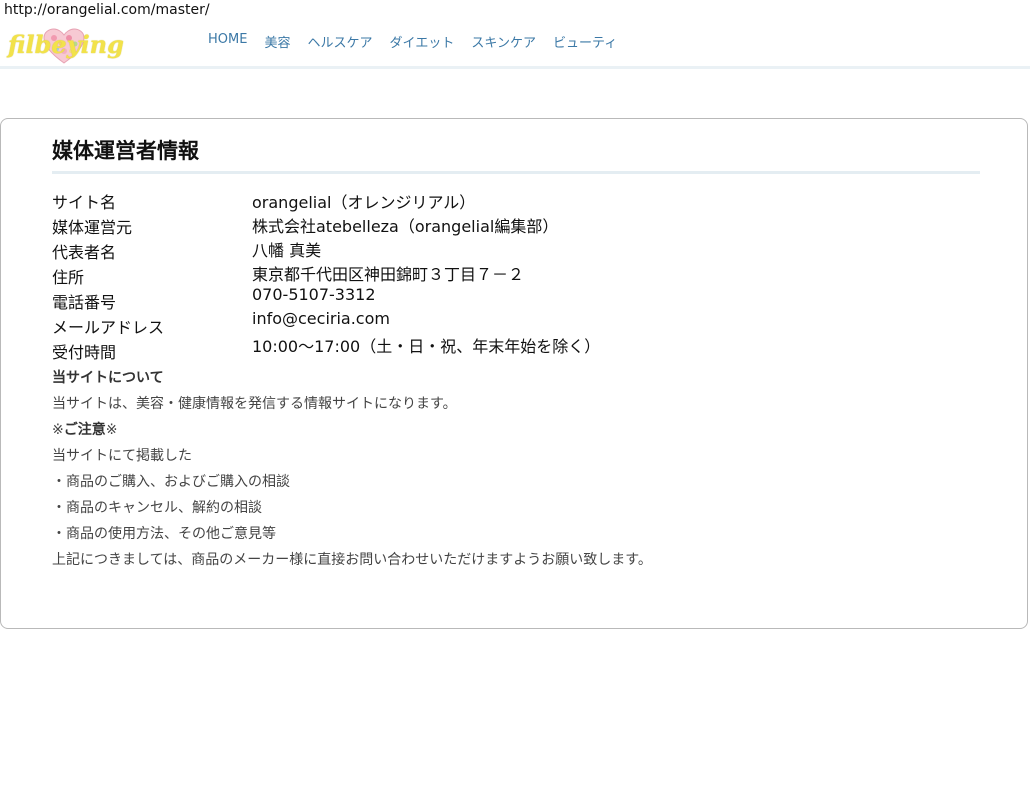 The width and height of the screenshot is (1030, 788). Describe the element at coordinates (84, 430) in the screenshot. I see `caution-heading: ご注意` at that location.